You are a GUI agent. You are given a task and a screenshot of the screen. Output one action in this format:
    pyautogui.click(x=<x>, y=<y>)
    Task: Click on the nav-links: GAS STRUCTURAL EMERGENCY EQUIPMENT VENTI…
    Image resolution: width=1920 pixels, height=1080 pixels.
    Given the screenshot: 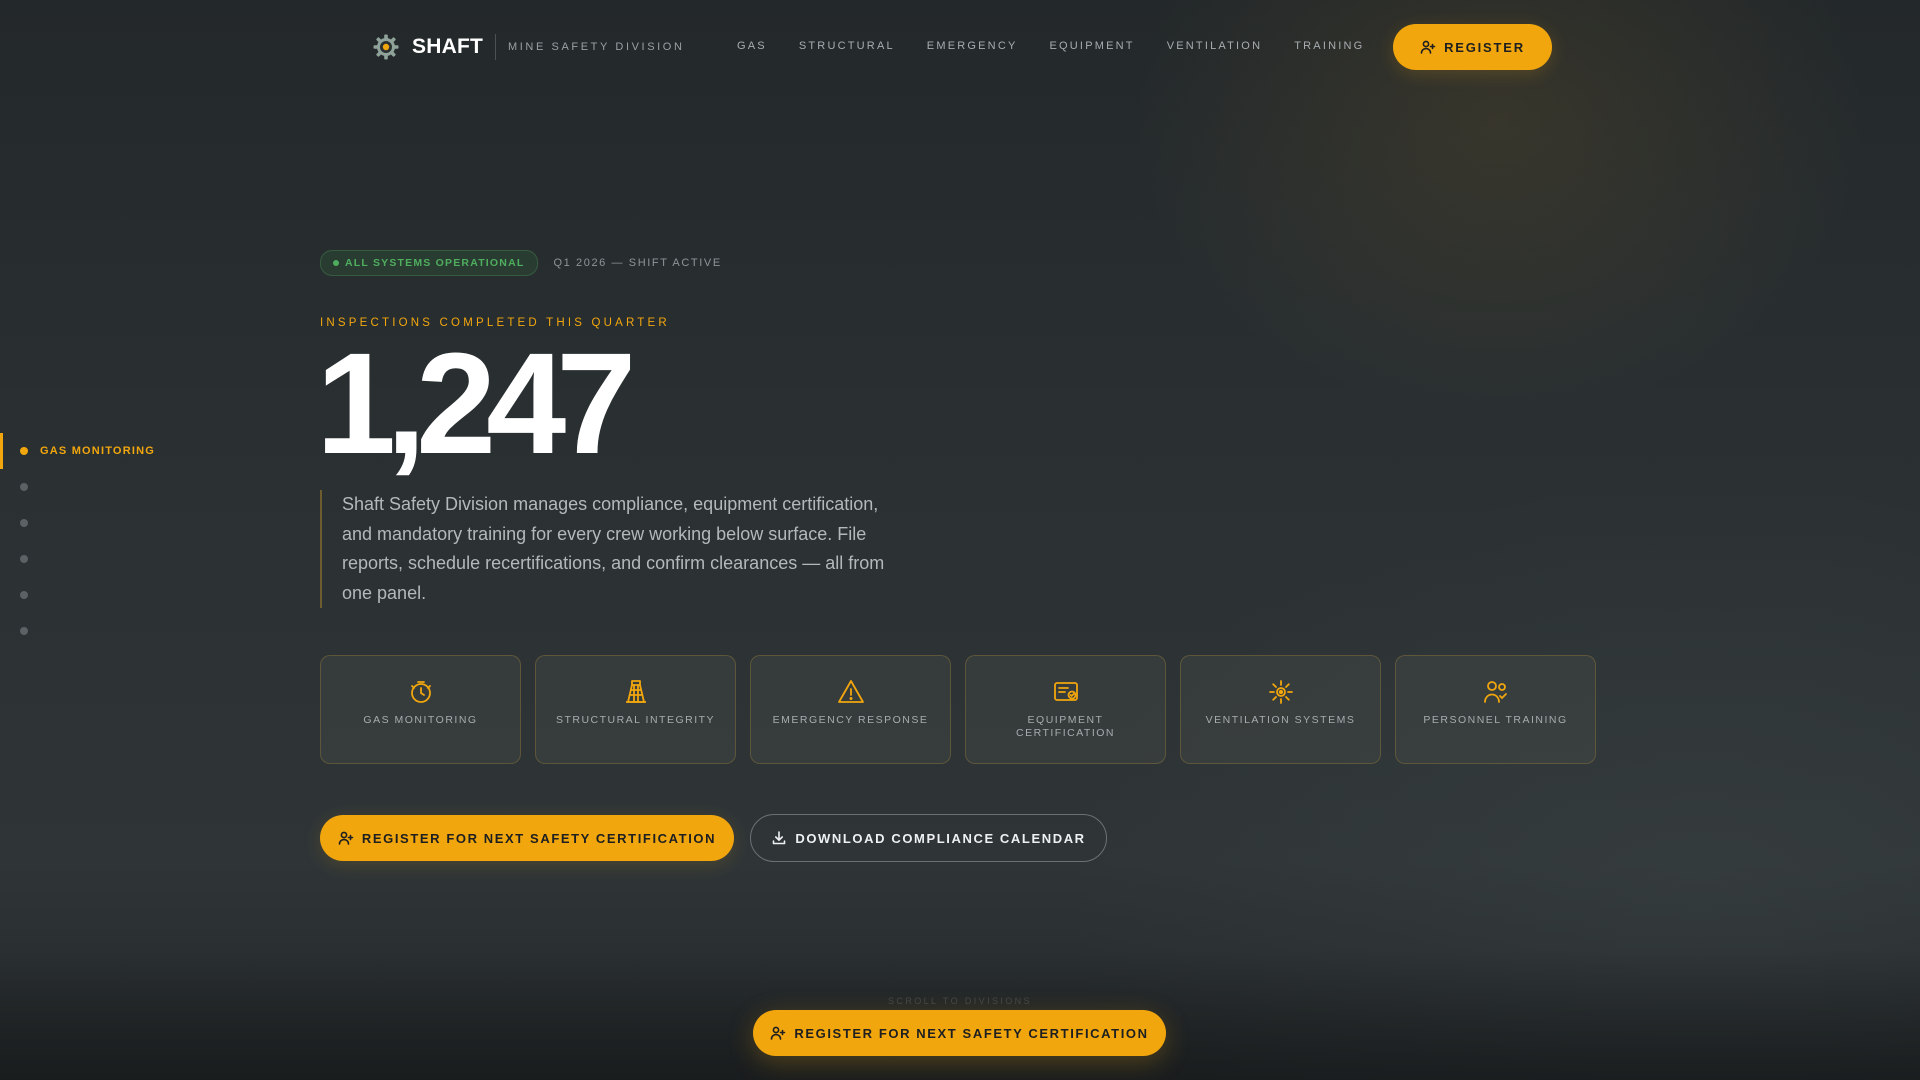 What is the action you would take?
    pyautogui.click(x=1066, y=46)
    